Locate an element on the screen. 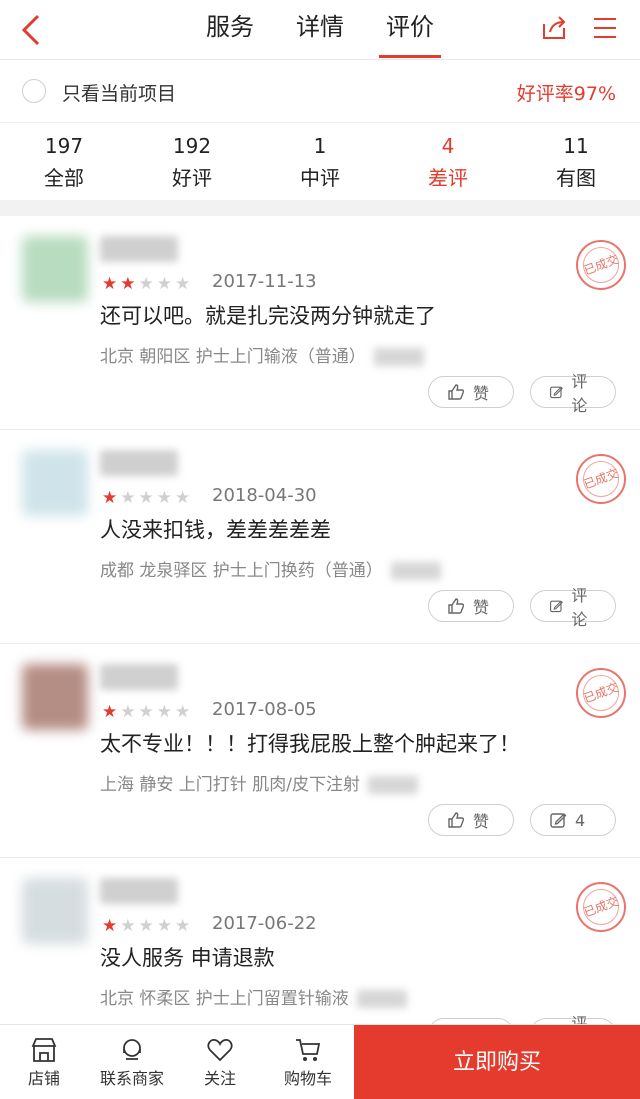  count-number: 197 is located at coordinates (64, 146).